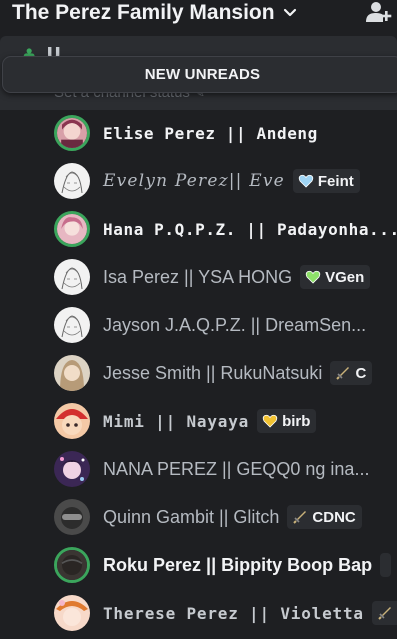 Image resolution: width=397 pixels, height=639 pixels. I want to click on server-tag: CDNC, so click(324, 517).